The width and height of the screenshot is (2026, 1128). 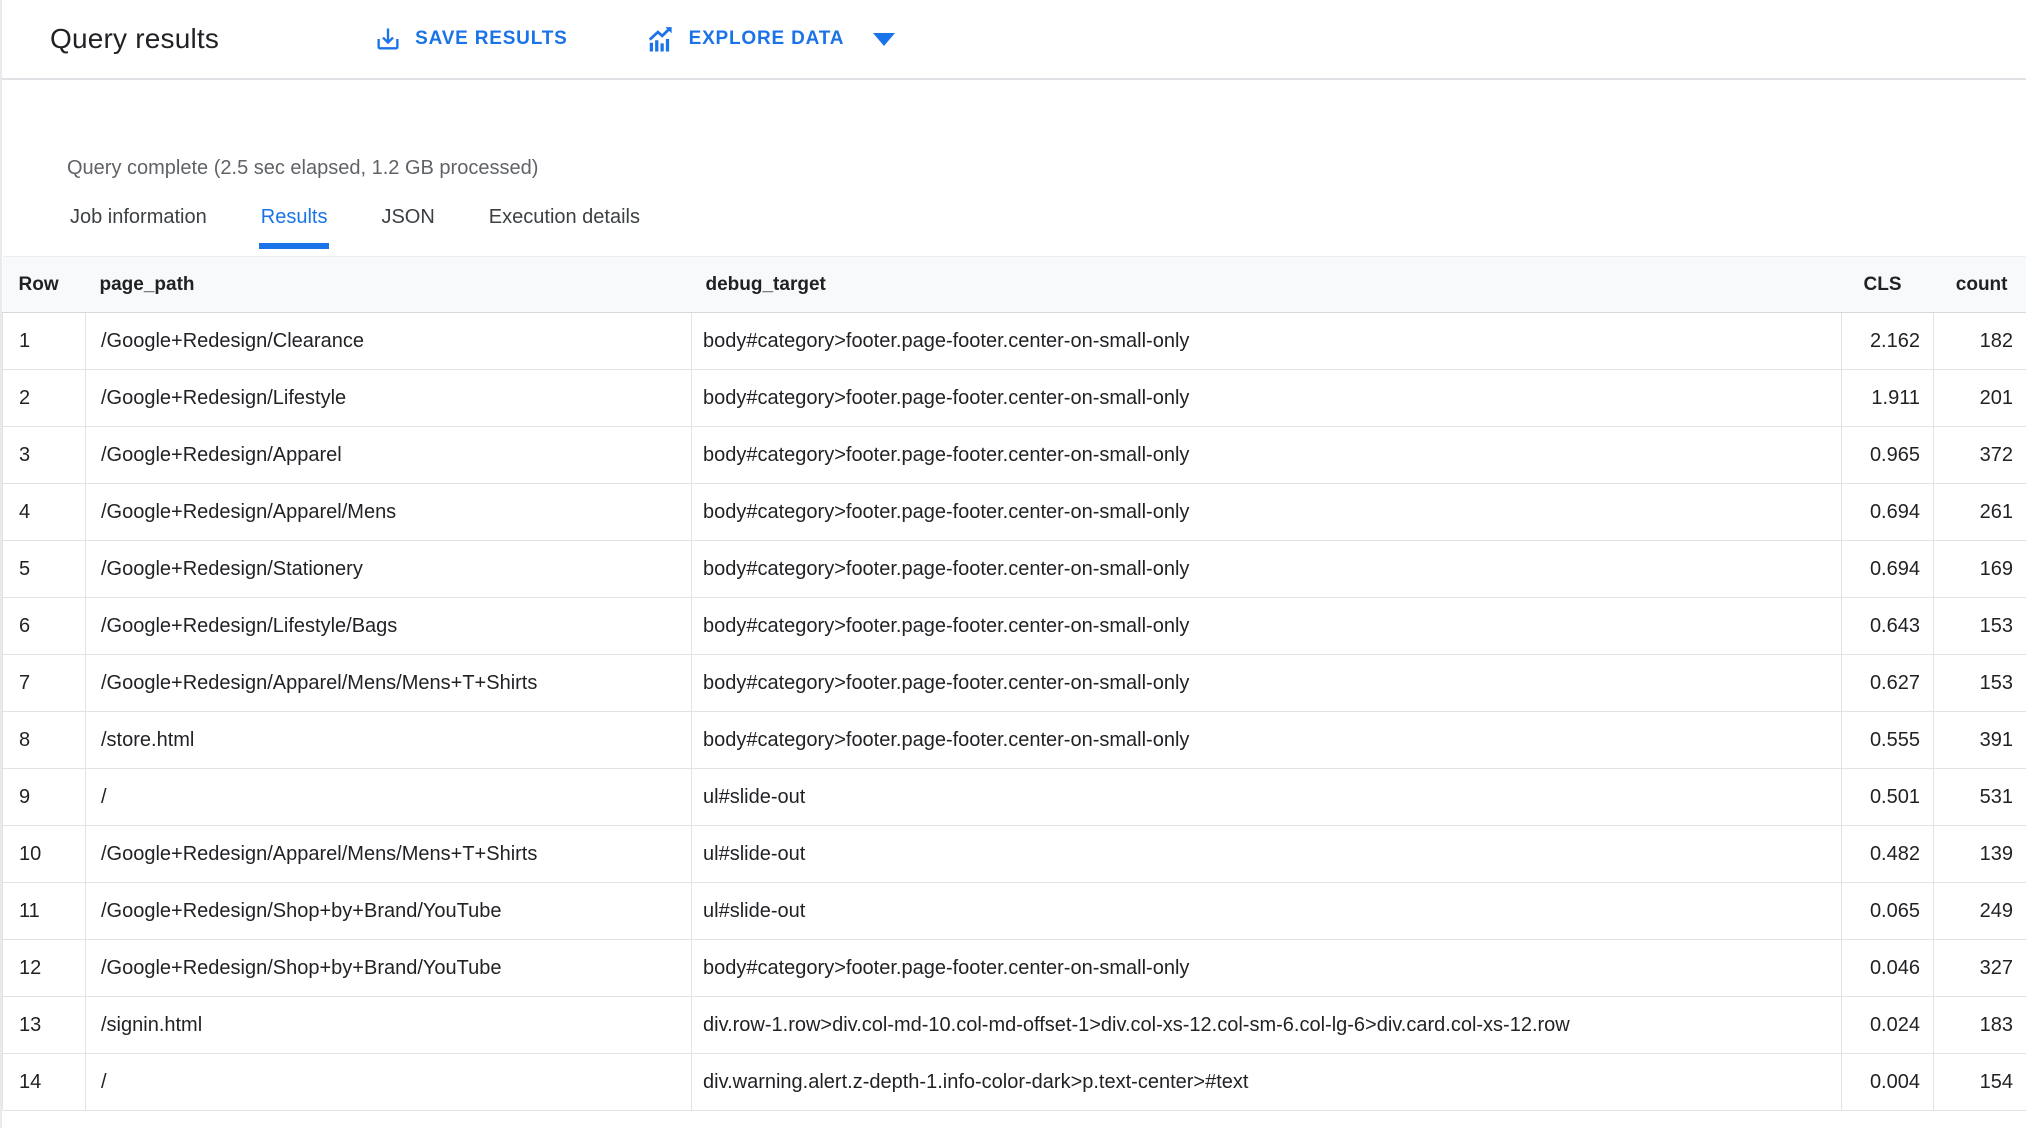 What do you see at coordinates (388, 39) in the screenshot?
I see `download-icon` at bounding box center [388, 39].